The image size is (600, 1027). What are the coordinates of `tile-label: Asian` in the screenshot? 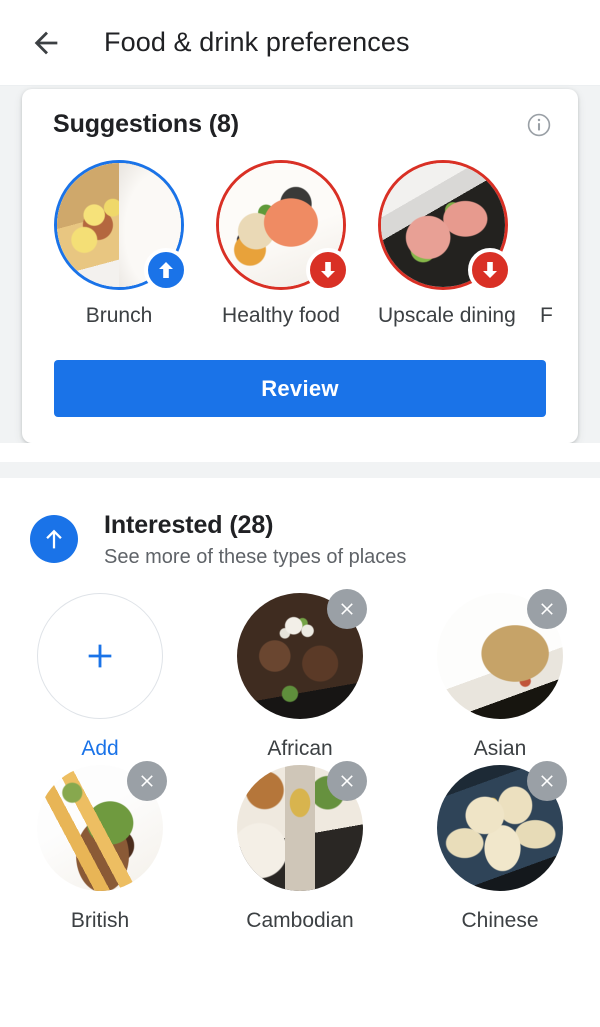 It's located at (500, 748).